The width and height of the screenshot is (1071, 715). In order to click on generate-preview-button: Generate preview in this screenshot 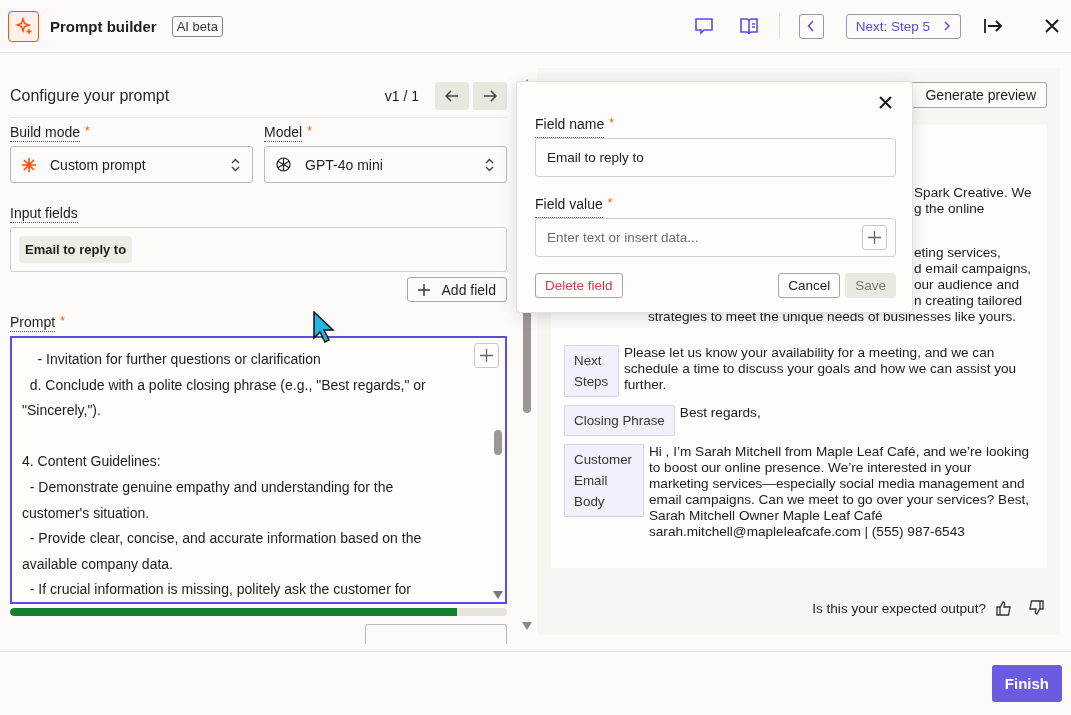, I will do `click(978, 95)`.